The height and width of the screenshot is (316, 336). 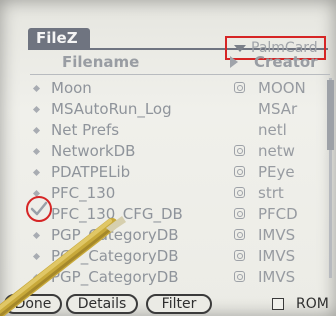 I want to click on file-name: Moon, so click(x=71, y=88).